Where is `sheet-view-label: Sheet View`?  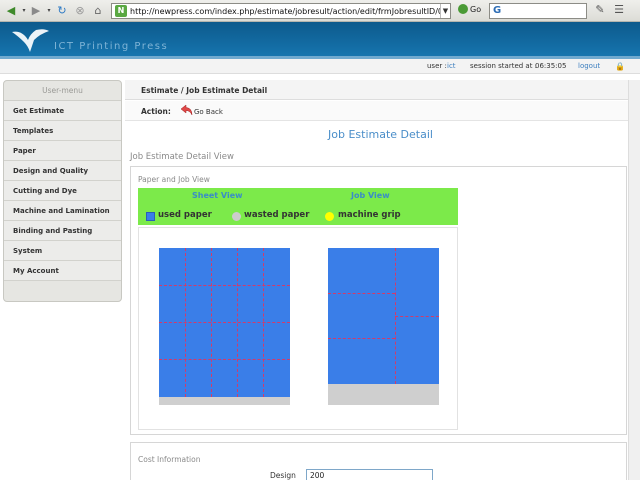 sheet-view-label: Sheet View is located at coordinates (217, 195).